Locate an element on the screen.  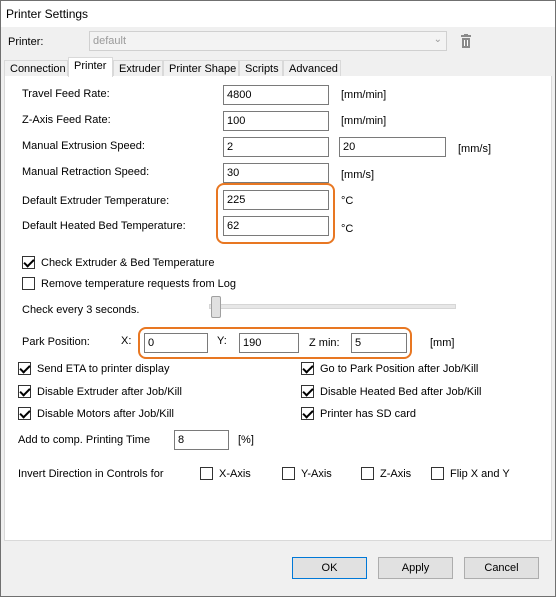
disable-extruder-label: Disable Extruder after Job/Kill is located at coordinates (109, 392).